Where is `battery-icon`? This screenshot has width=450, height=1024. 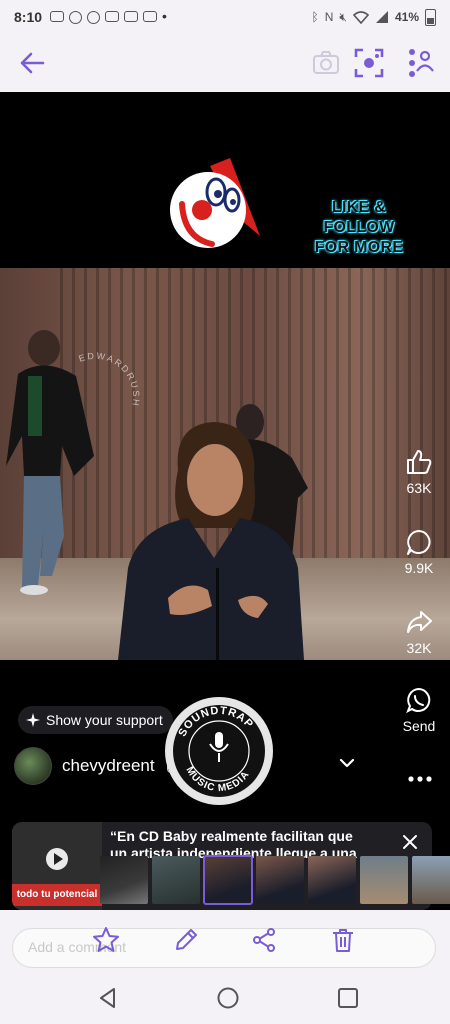 battery-icon is located at coordinates (430, 17).